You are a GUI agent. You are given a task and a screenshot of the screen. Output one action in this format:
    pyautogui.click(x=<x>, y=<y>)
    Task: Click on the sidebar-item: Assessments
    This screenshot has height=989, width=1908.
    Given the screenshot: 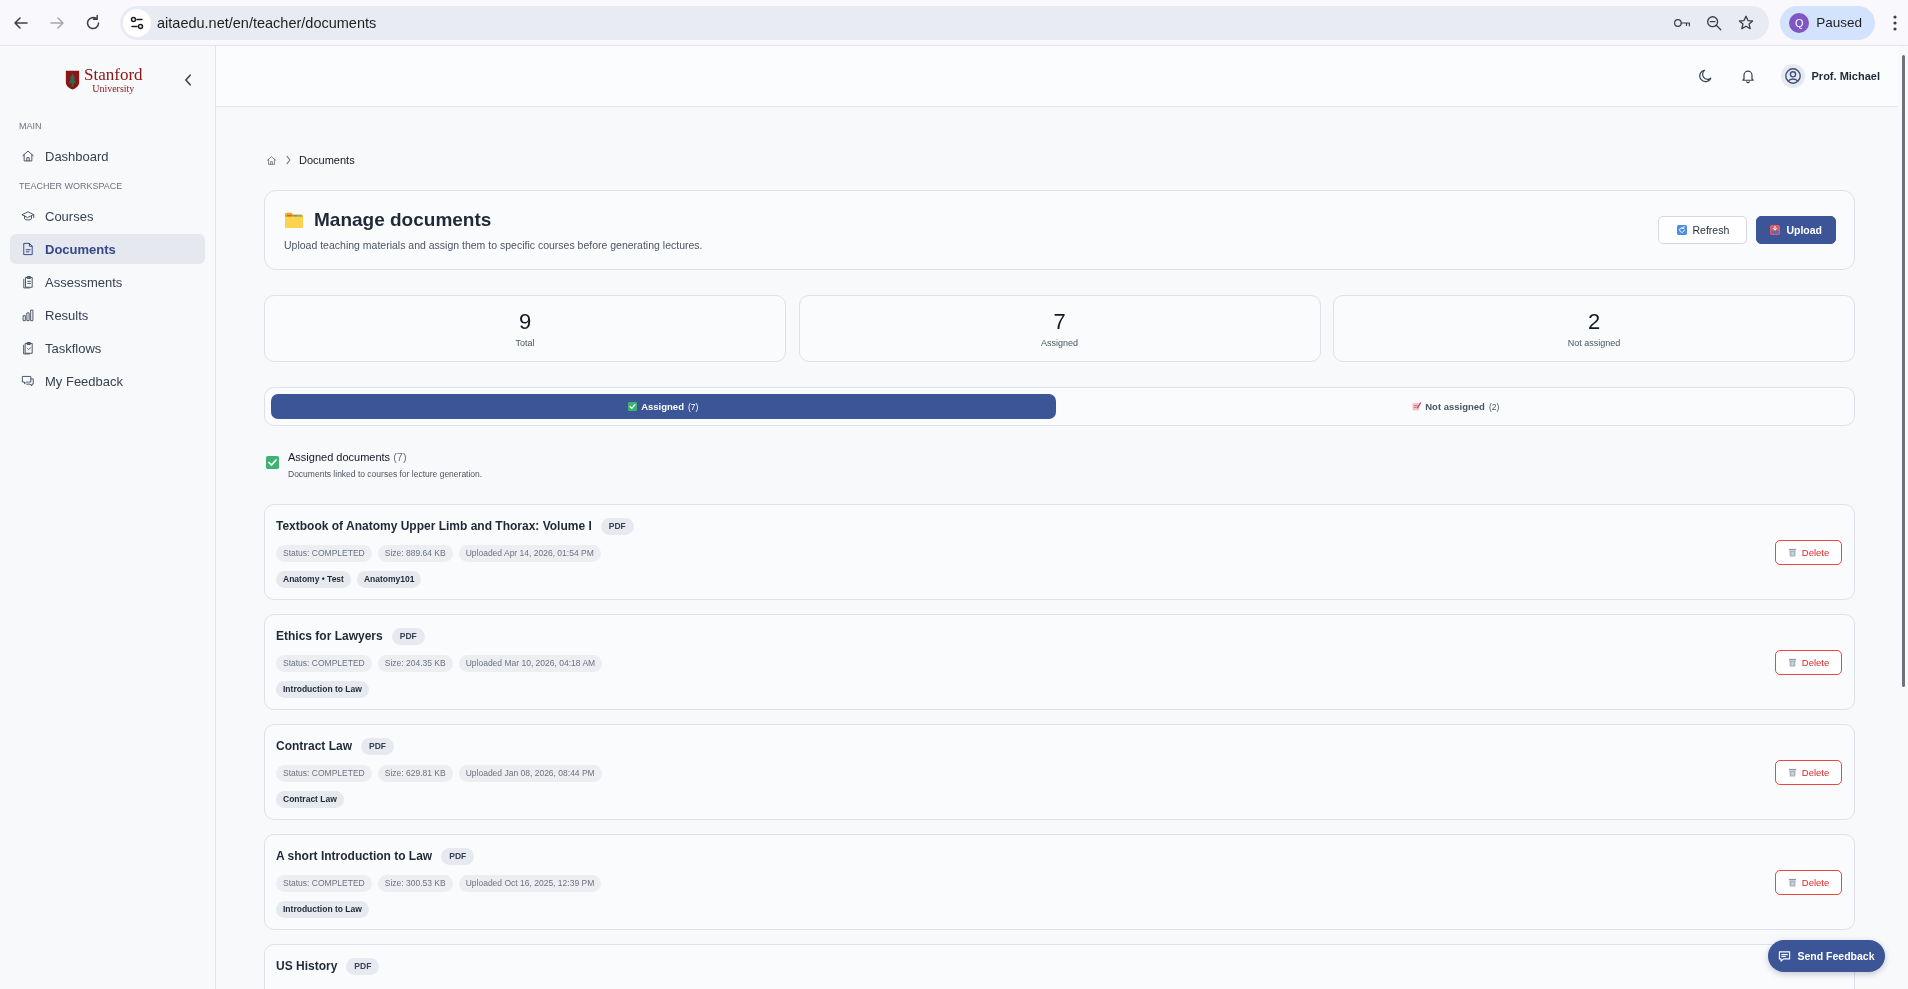 What is the action you would take?
    pyautogui.click(x=107, y=282)
    